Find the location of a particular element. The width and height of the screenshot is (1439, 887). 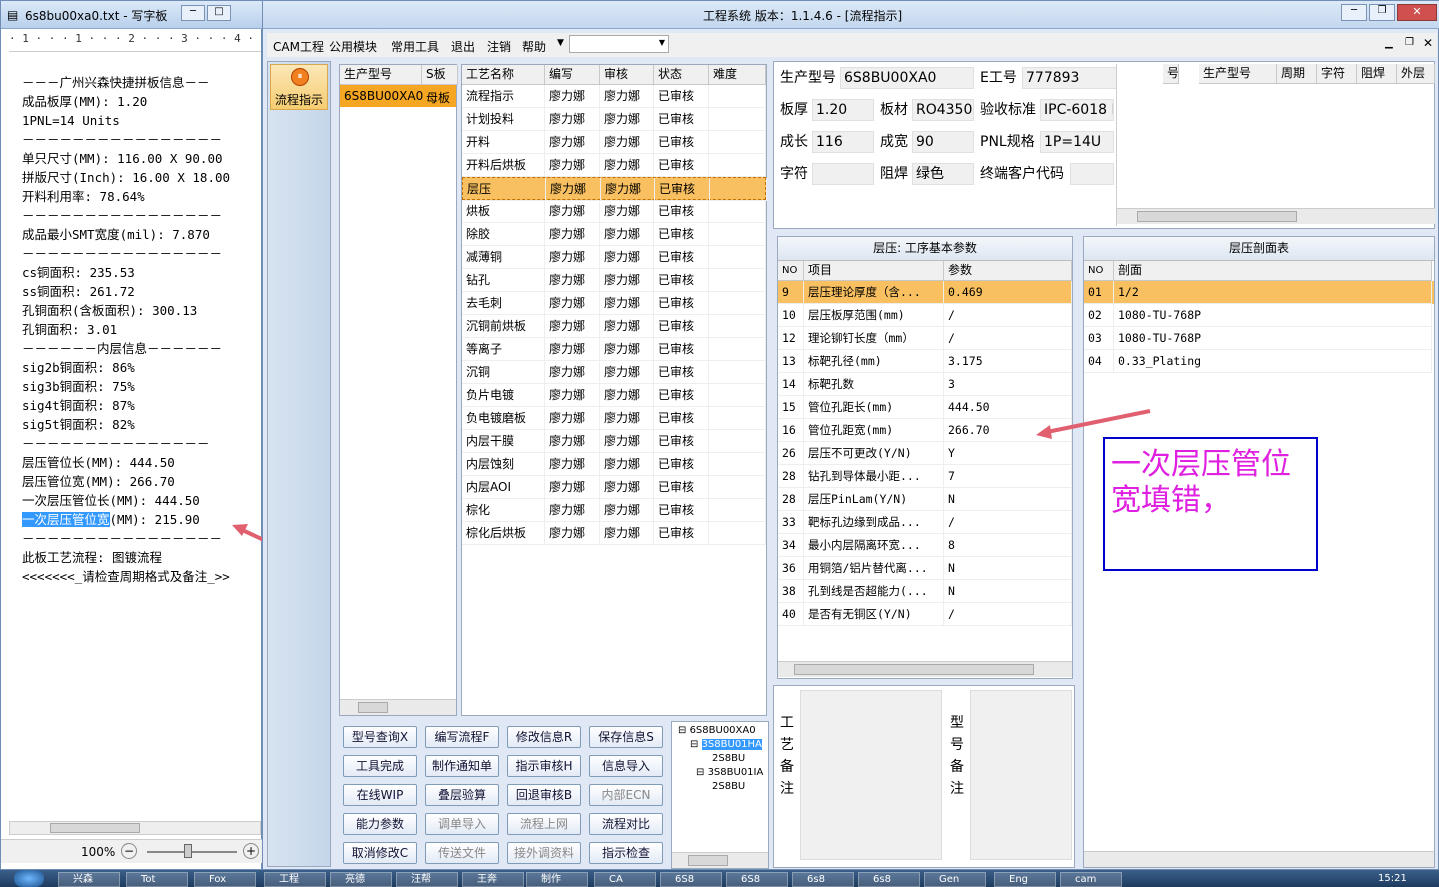

param-row: 9 层压理论厚度（含... 0.469 is located at coordinates (925, 292).